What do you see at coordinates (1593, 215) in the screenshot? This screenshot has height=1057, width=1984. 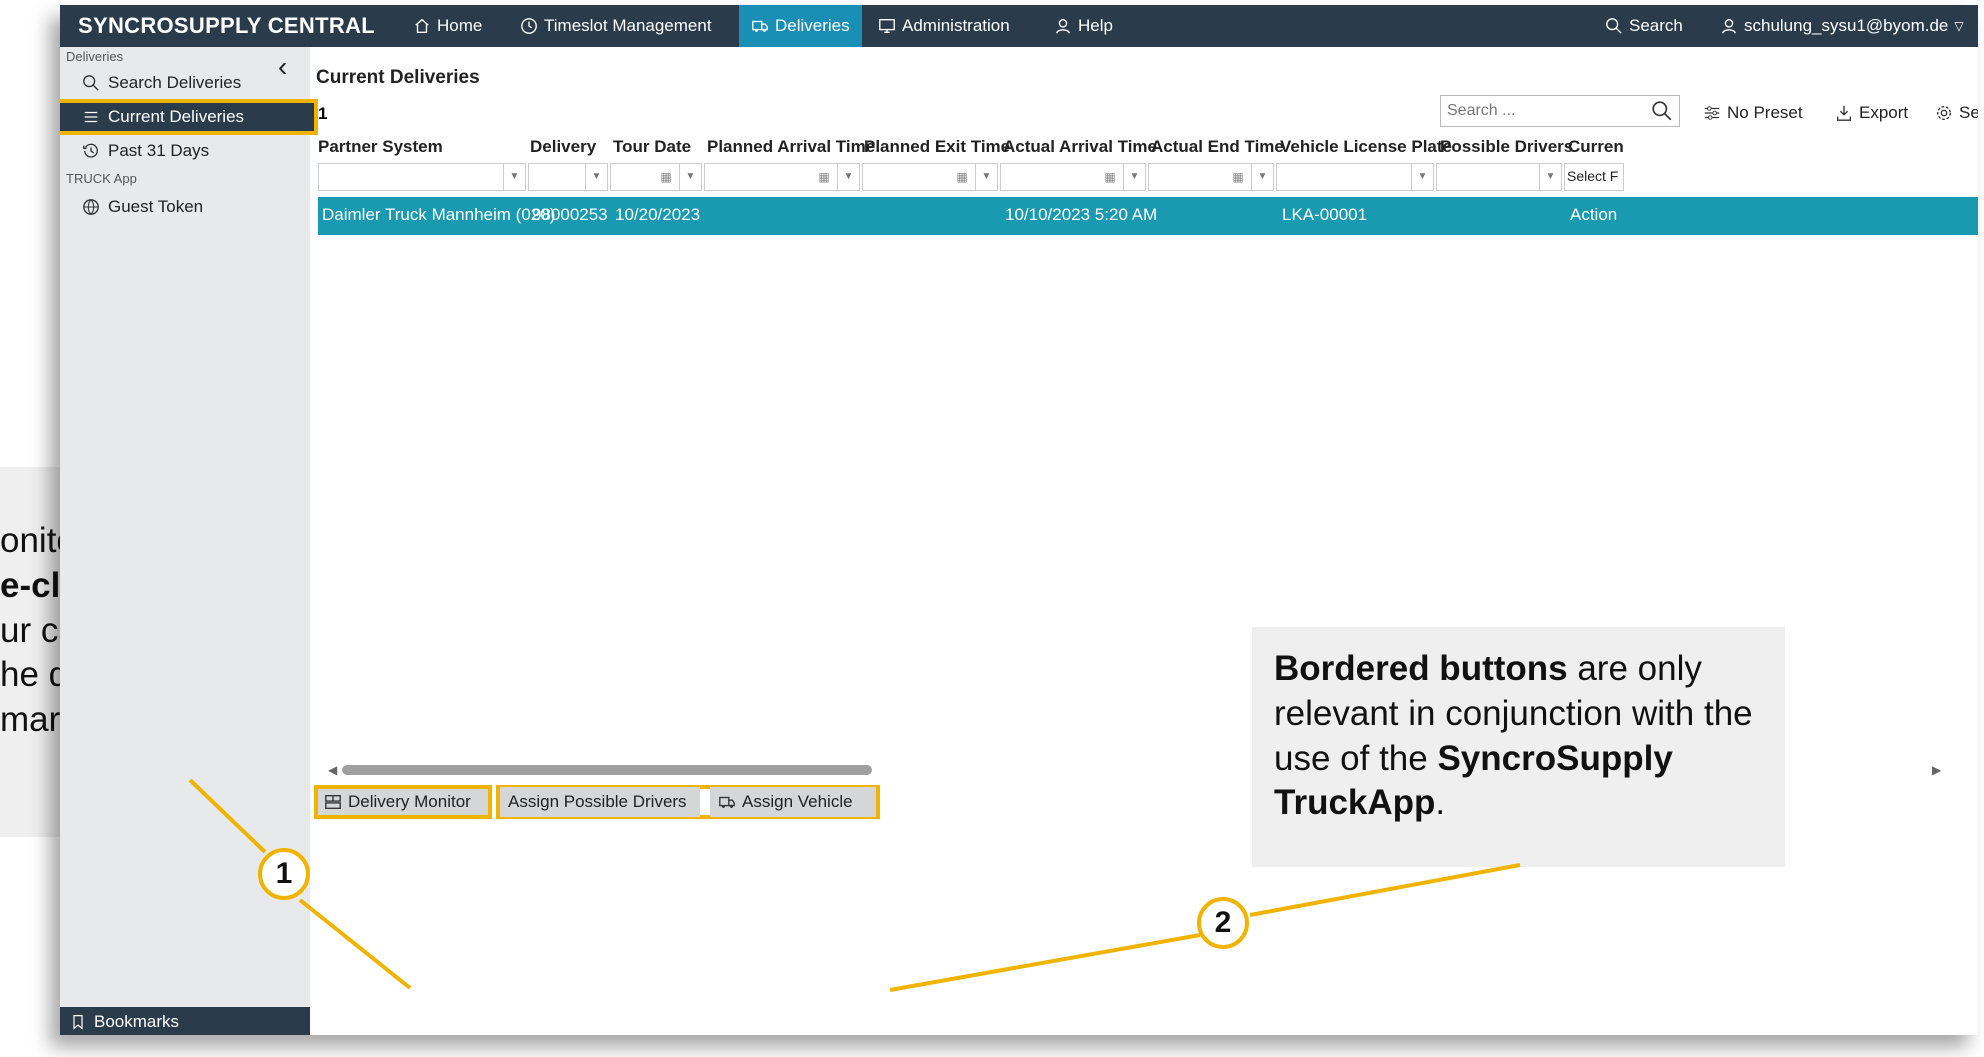 I see `cell-current: Action` at bounding box center [1593, 215].